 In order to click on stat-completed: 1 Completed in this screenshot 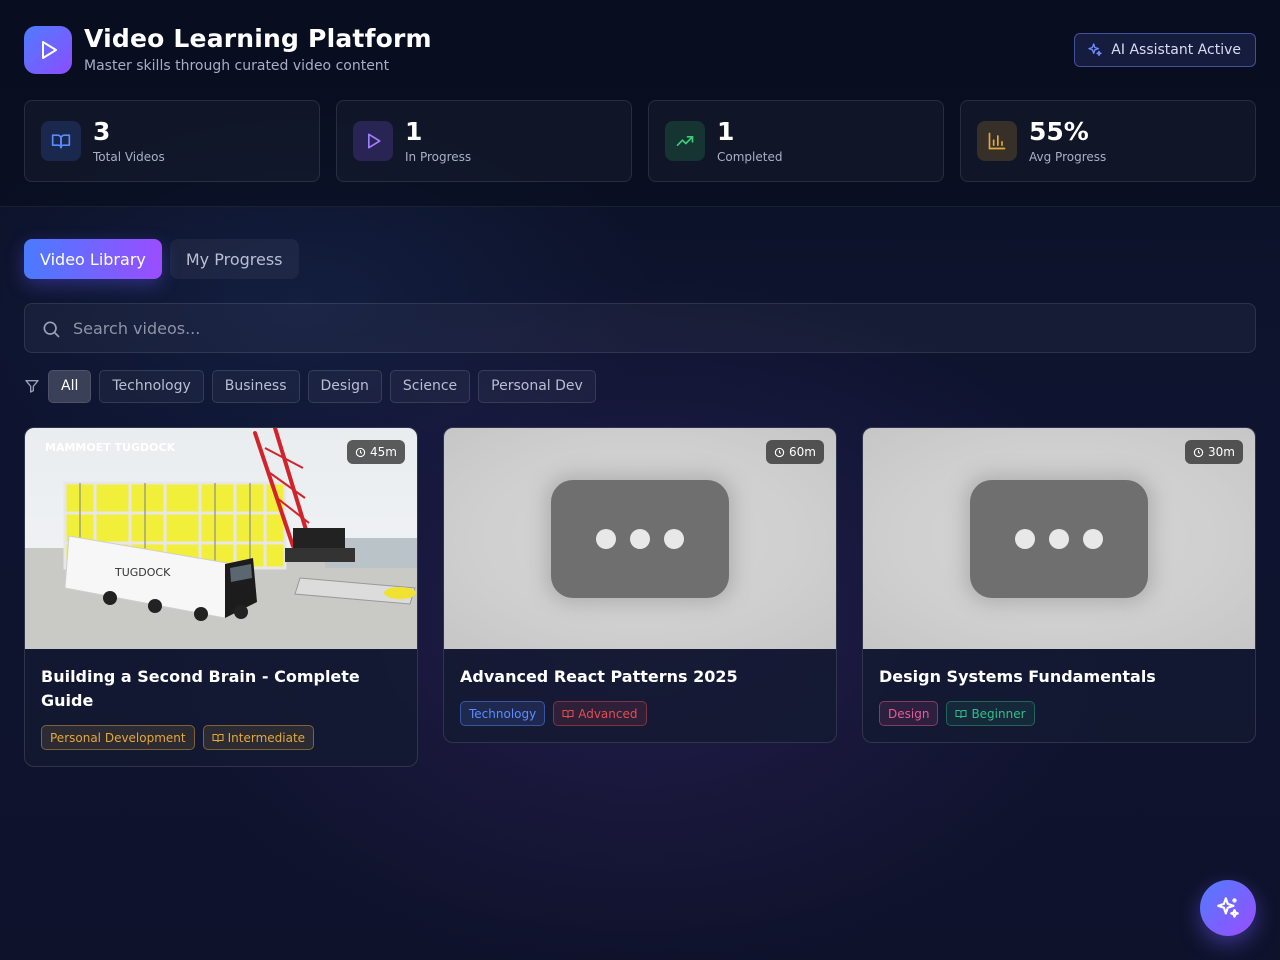, I will do `click(796, 141)`.